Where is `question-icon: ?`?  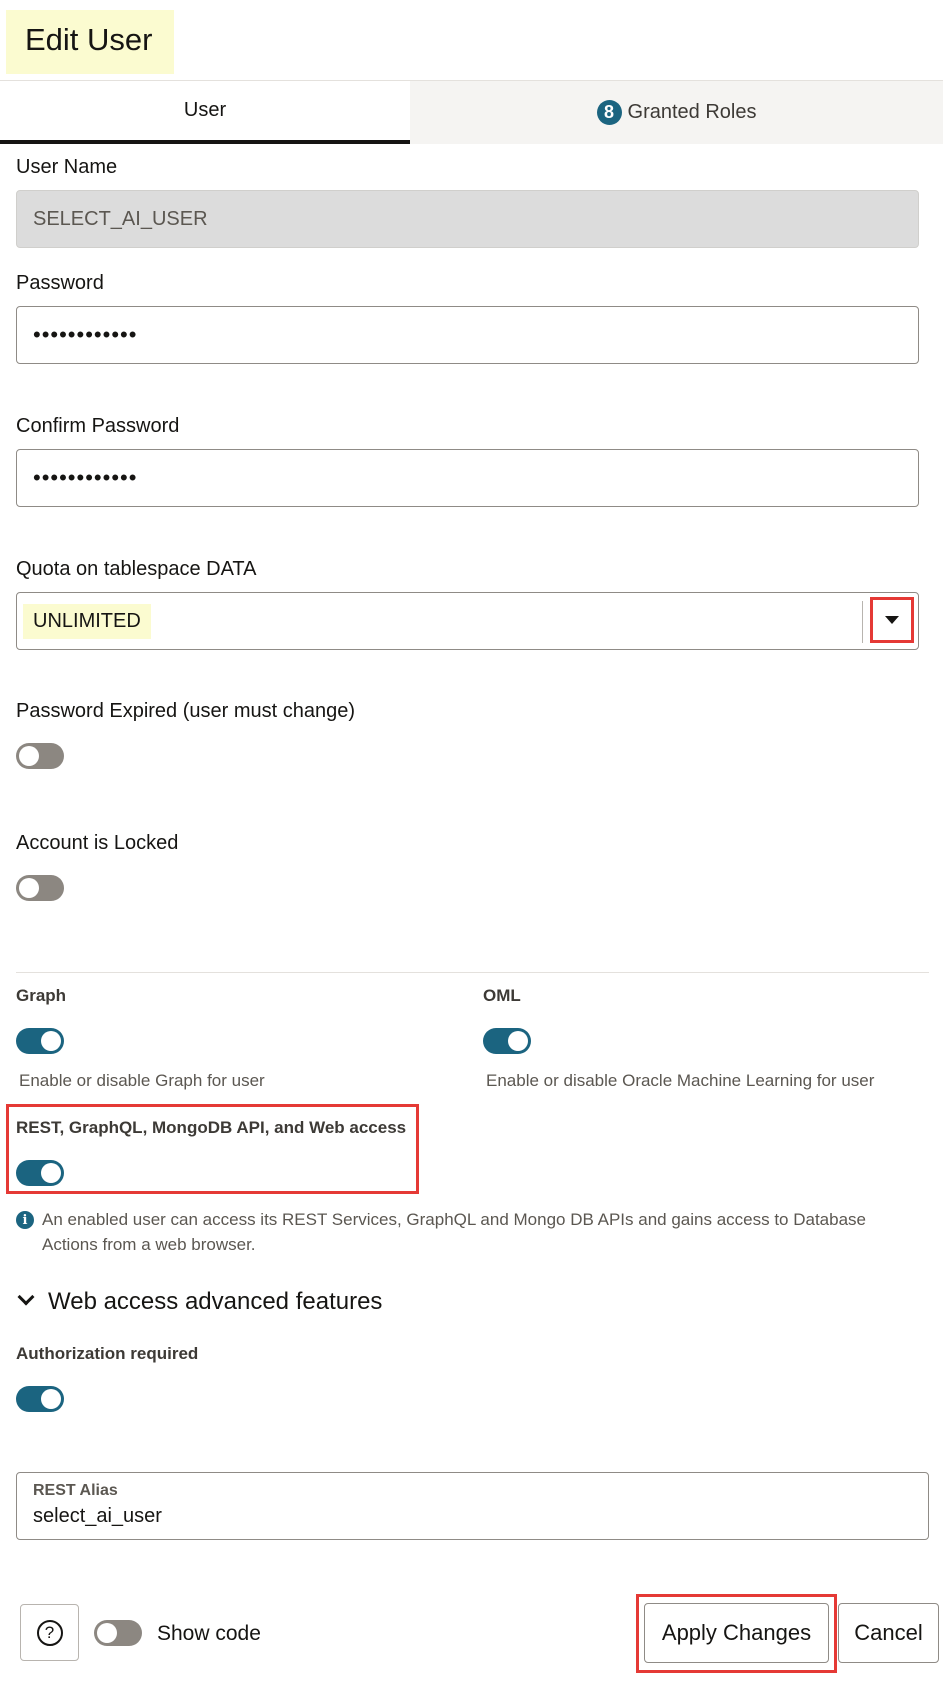 question-icon: ? is located at coordinates (49, 1632).